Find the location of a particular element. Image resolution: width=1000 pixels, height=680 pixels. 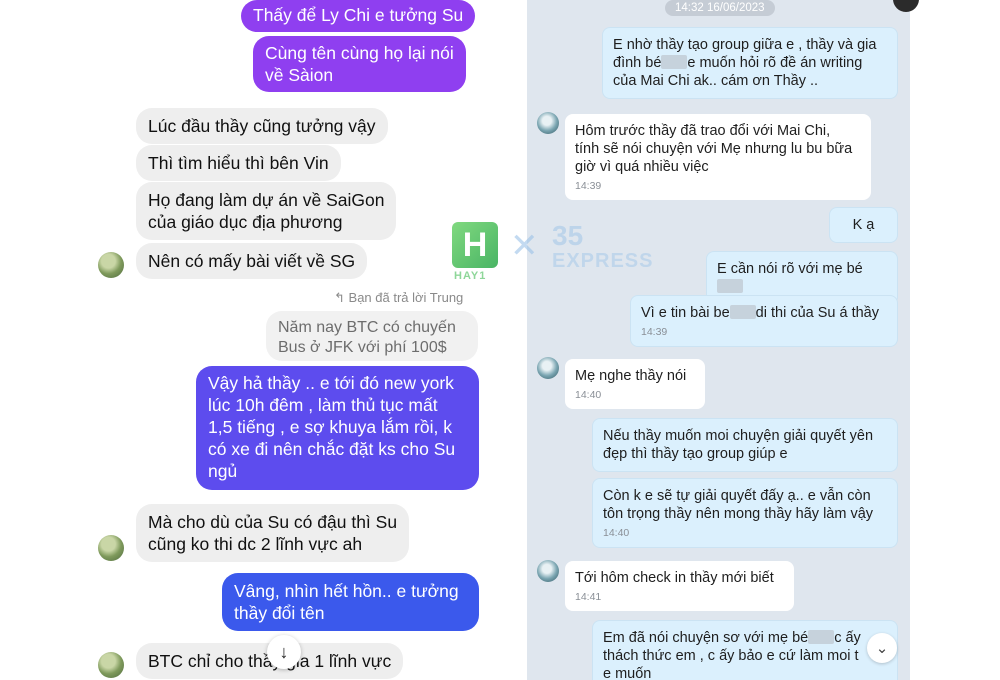

chevron-down-icon: ⌄ is located at coordinates (882, 648).